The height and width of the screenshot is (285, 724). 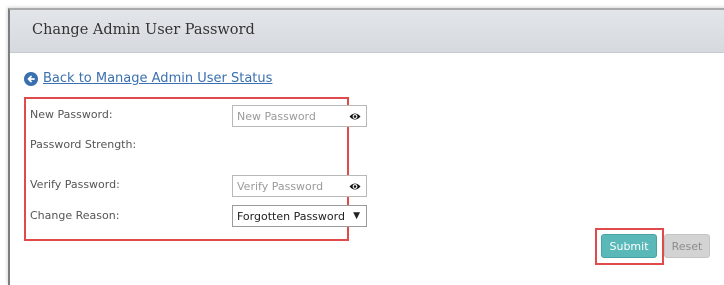 I want to click on change-reason-select: Forgotten Password ▼, so click(x=299, y=216).